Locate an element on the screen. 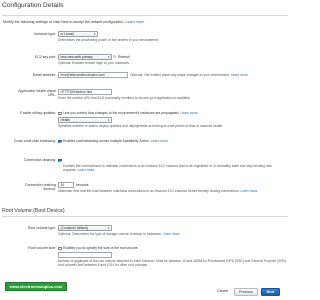 This screenshot has width=320, height=300. timeout-learn-more-link: Learn more. is located at coordinates (249, 191).